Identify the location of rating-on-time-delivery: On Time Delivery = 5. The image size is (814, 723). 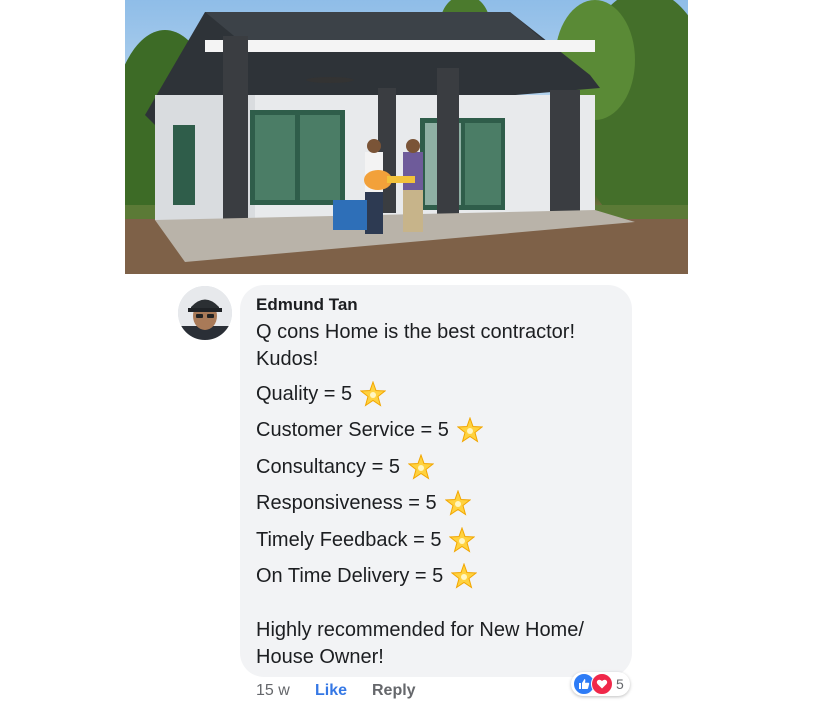
(367, 576).